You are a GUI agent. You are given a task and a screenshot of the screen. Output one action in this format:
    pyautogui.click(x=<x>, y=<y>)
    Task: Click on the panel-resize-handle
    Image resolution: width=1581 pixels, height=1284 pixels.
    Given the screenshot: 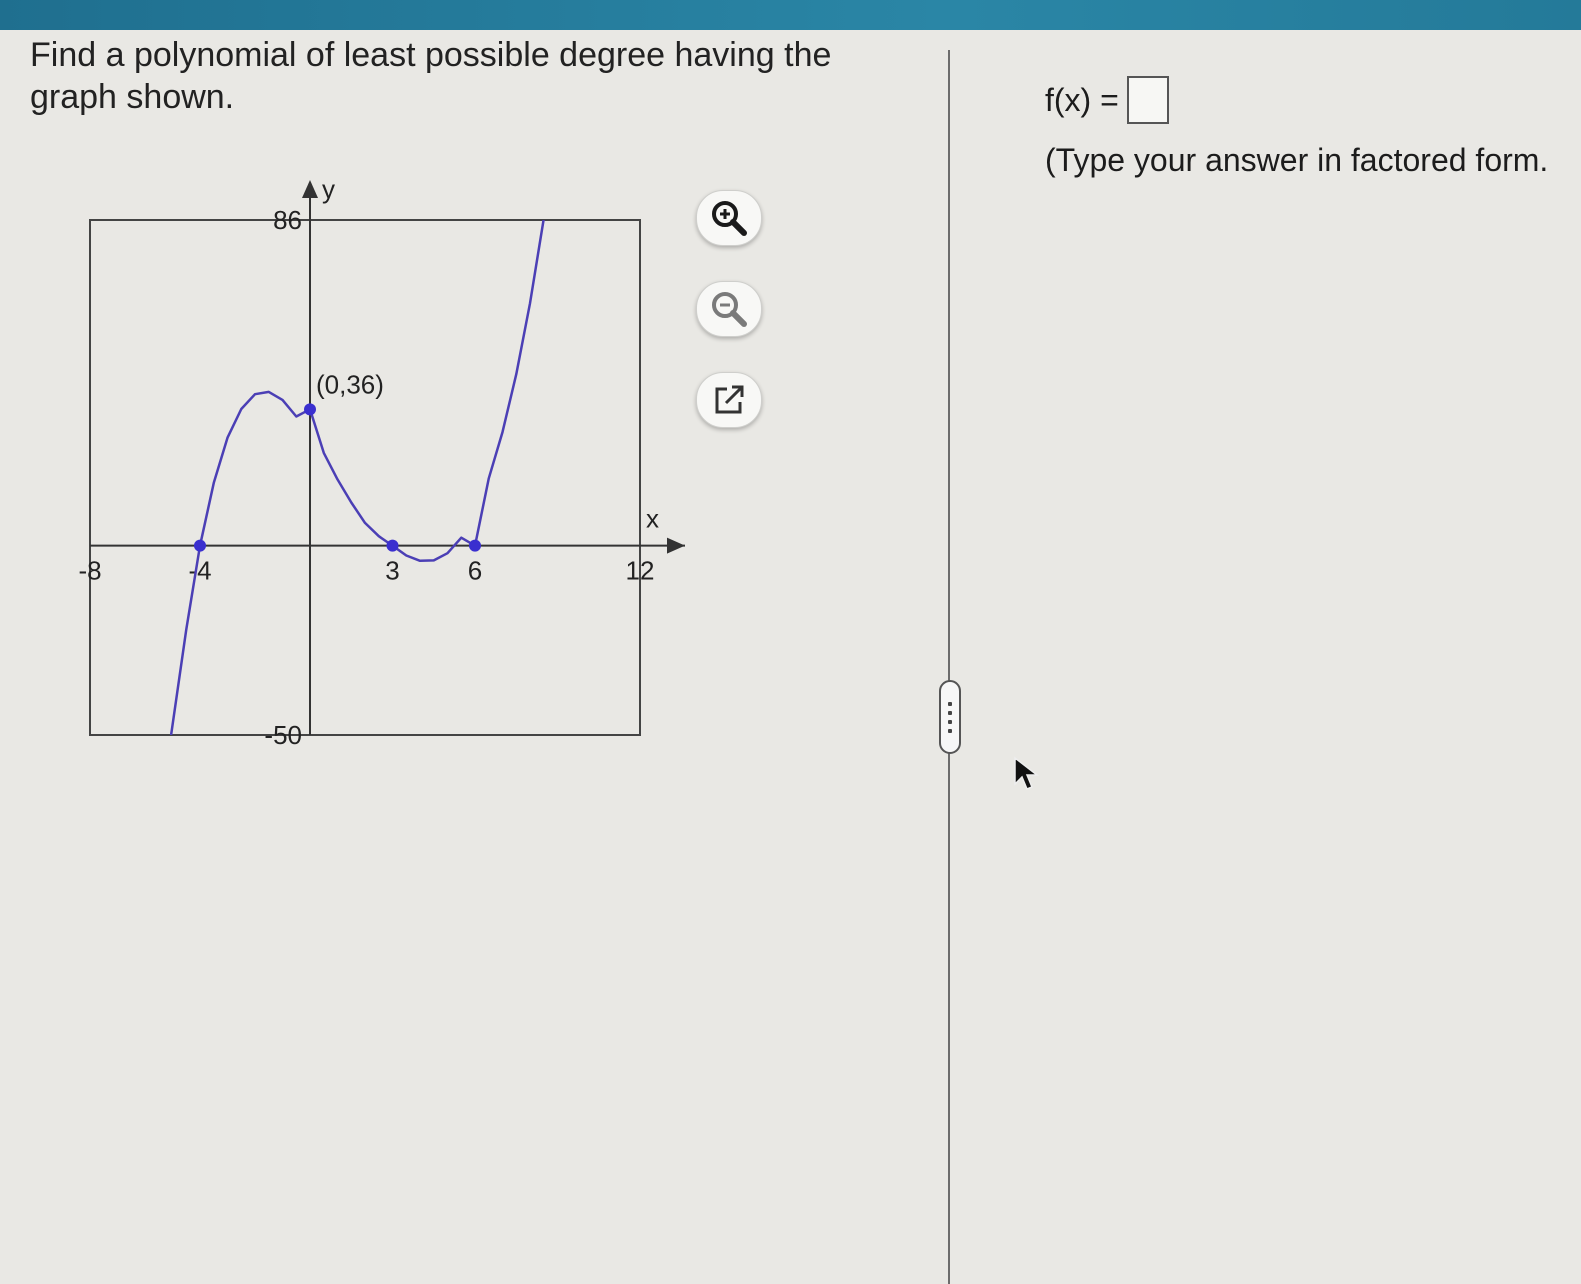 What is the action you would take?
    pyautogui.click(x=950, y=717)
    